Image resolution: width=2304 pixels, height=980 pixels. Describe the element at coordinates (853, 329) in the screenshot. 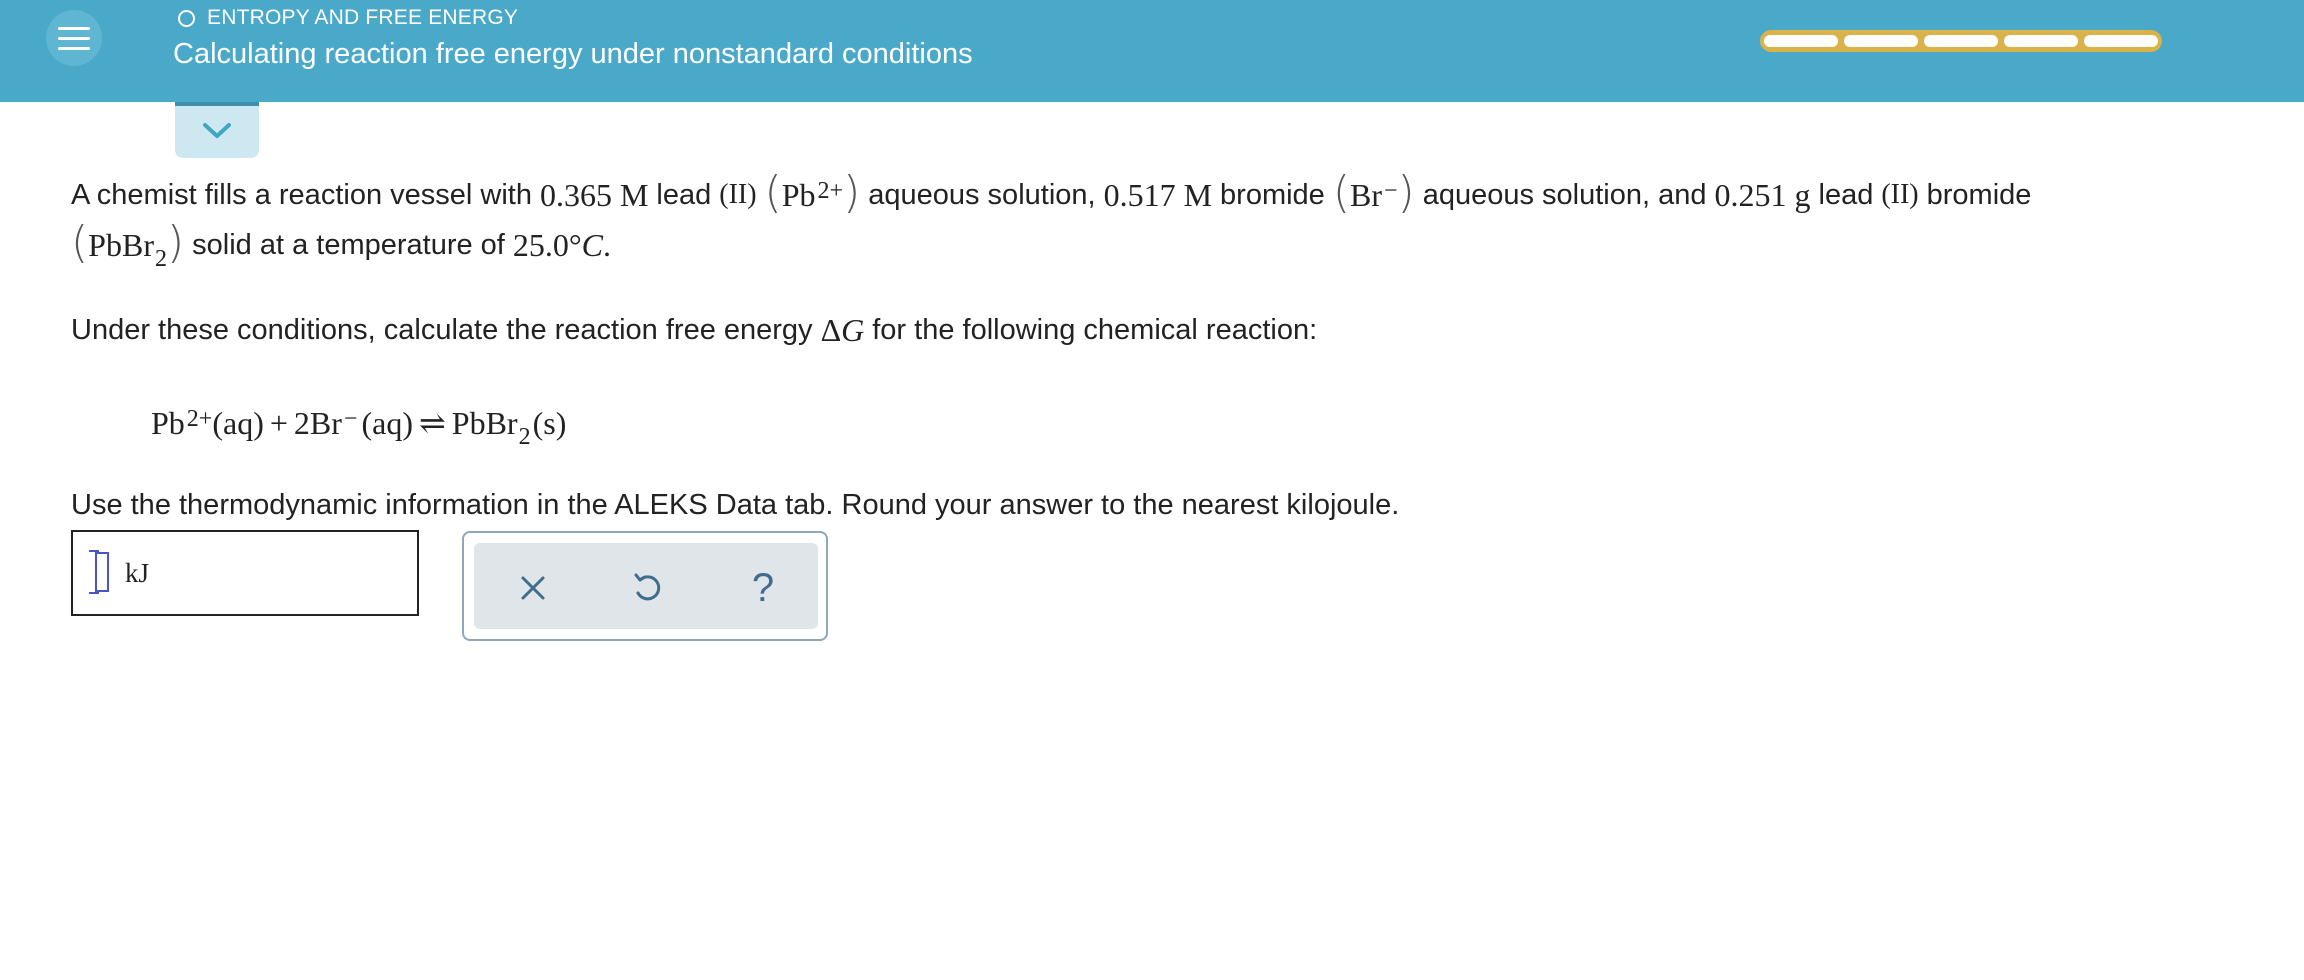

I see `free-energy-symbol: G` at that location.